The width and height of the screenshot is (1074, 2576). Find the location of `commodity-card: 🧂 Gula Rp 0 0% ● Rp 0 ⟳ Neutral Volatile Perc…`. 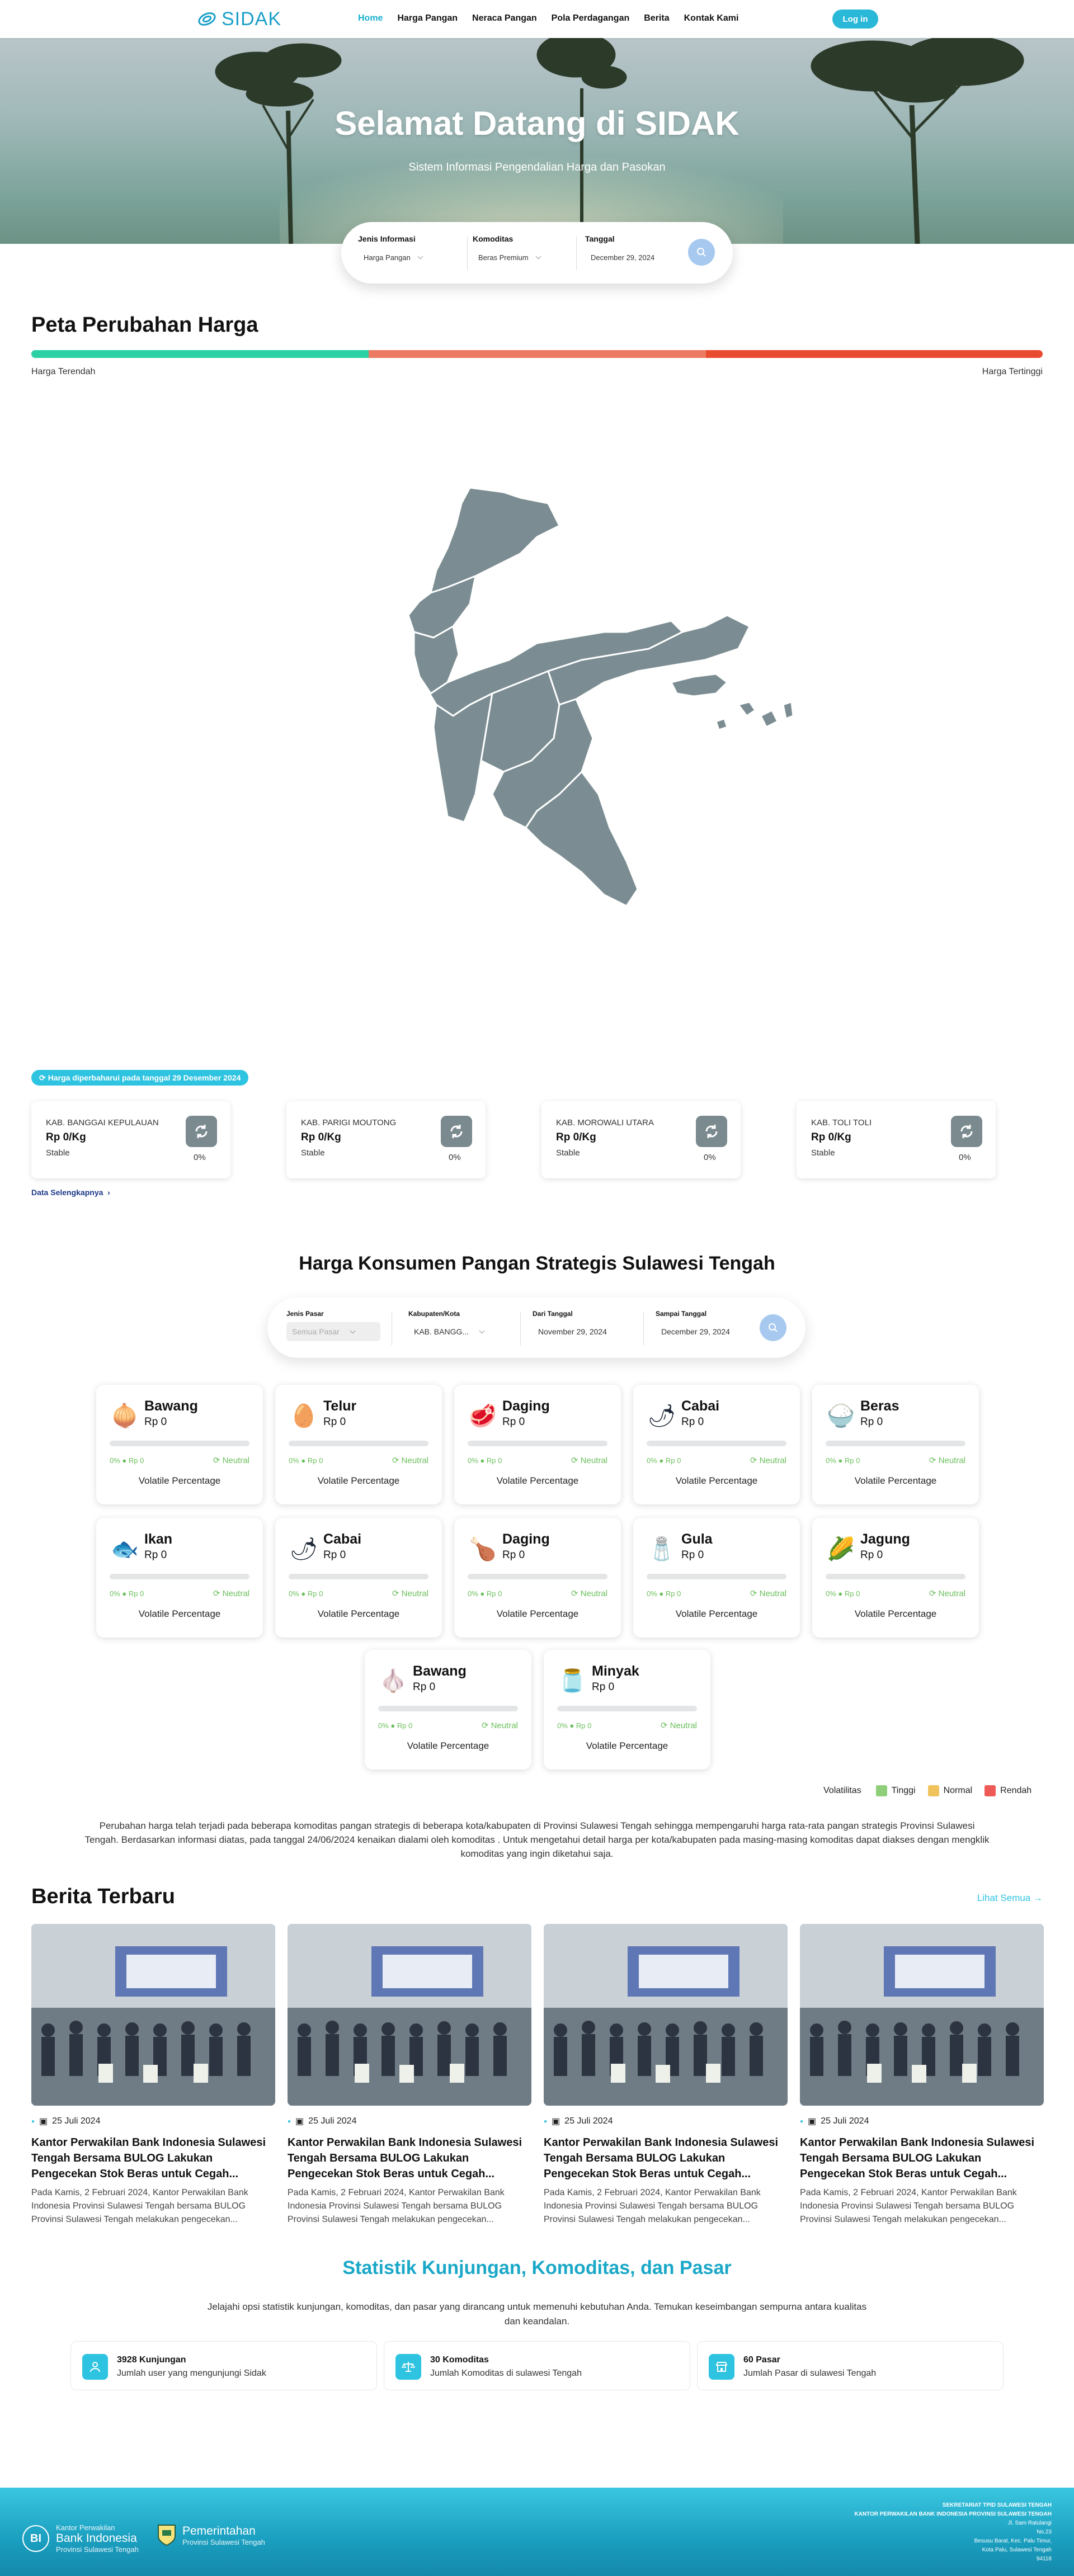

commodity-card: 🧂 Gula Rp 0 0% ● Rp 0 ⟳ Neutral Volatile Perc… is located at coordinates (716, 1578).